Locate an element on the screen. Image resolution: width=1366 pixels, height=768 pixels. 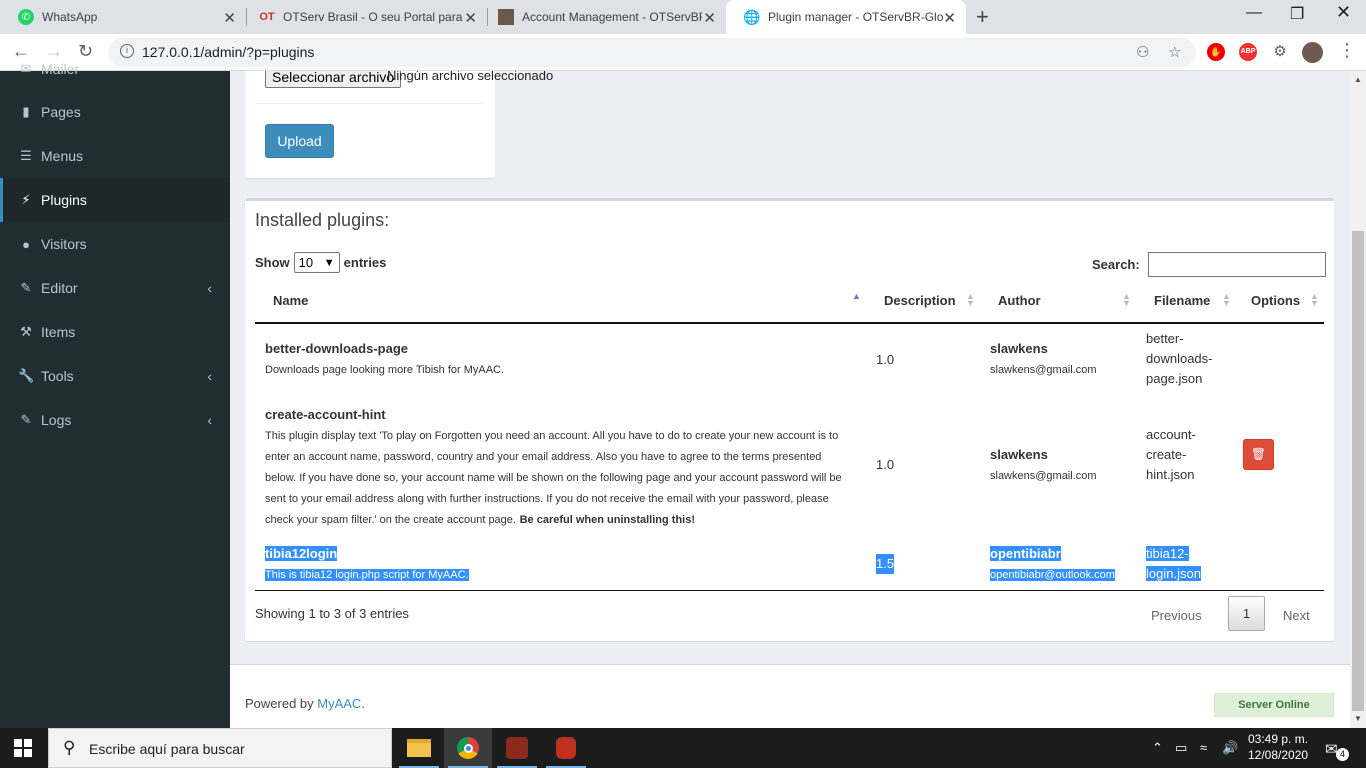
myaac-link: MyAAC is located at coordinates (339, 703).